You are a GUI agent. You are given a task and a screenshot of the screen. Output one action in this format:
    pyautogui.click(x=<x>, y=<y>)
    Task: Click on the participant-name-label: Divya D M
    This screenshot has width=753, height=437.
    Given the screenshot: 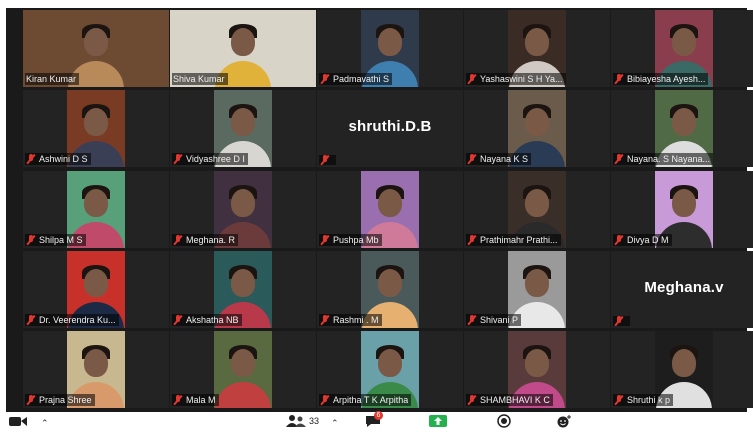 What is the action you would take?
    pyautogui.click(x=642, y=240)
    